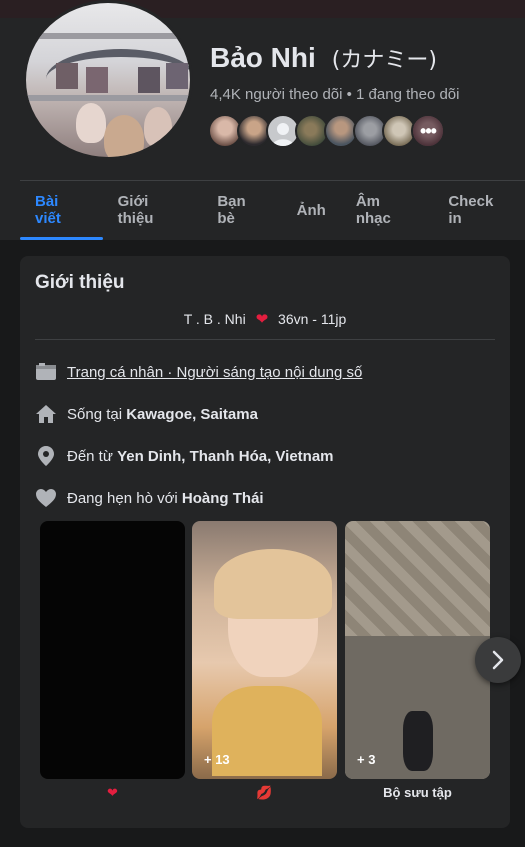 This screenshot has height=847, width=525. Describe the element at coordinates (108, 80) in the screenshot. I see `profile-avatar` at that location.